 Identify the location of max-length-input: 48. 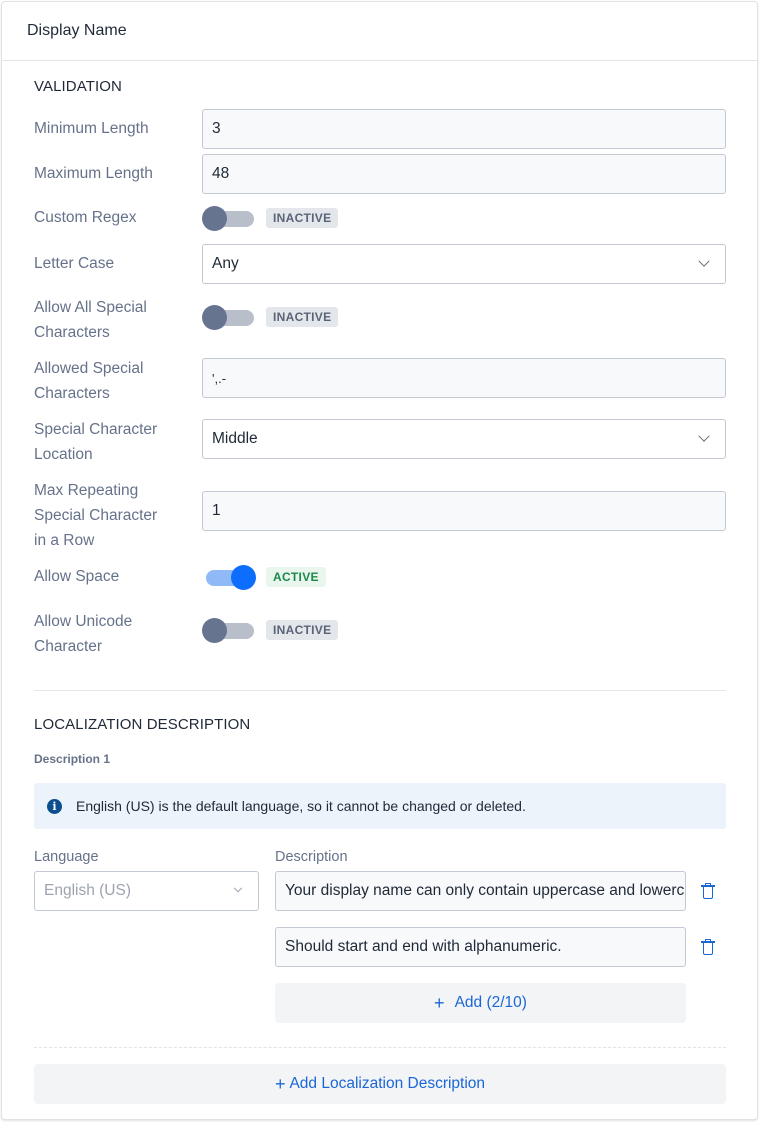
(464, 174).